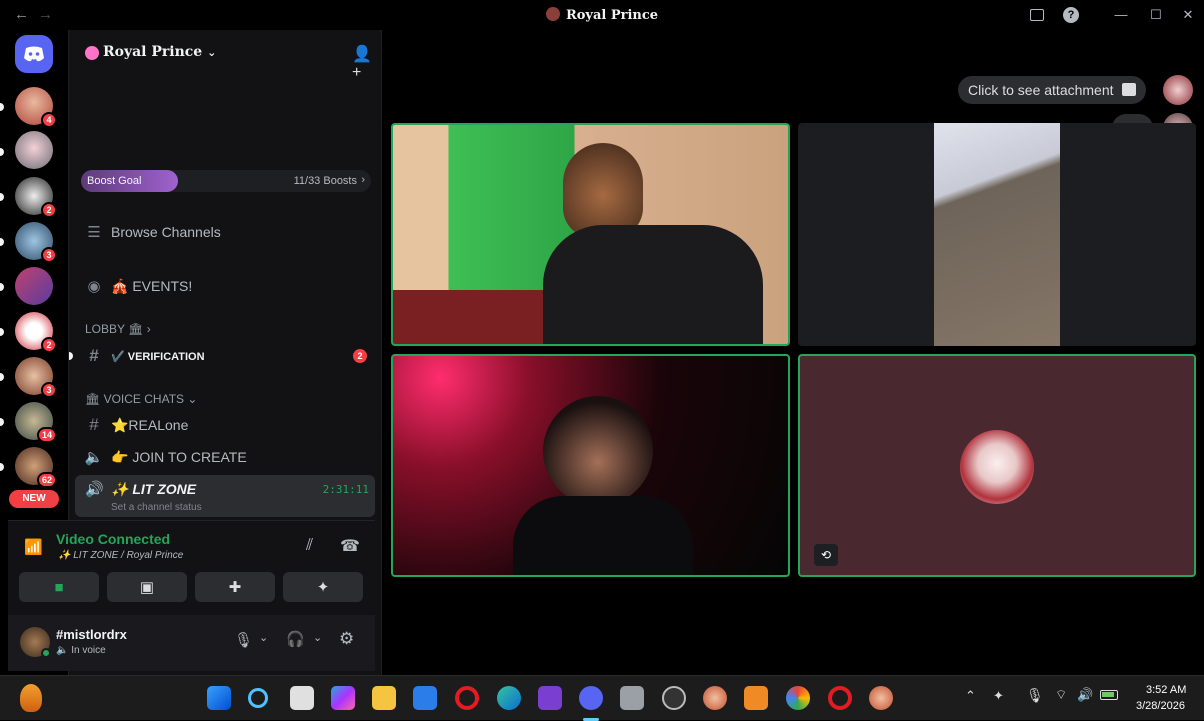  I want to click on mail-icon, so click(425, 698).